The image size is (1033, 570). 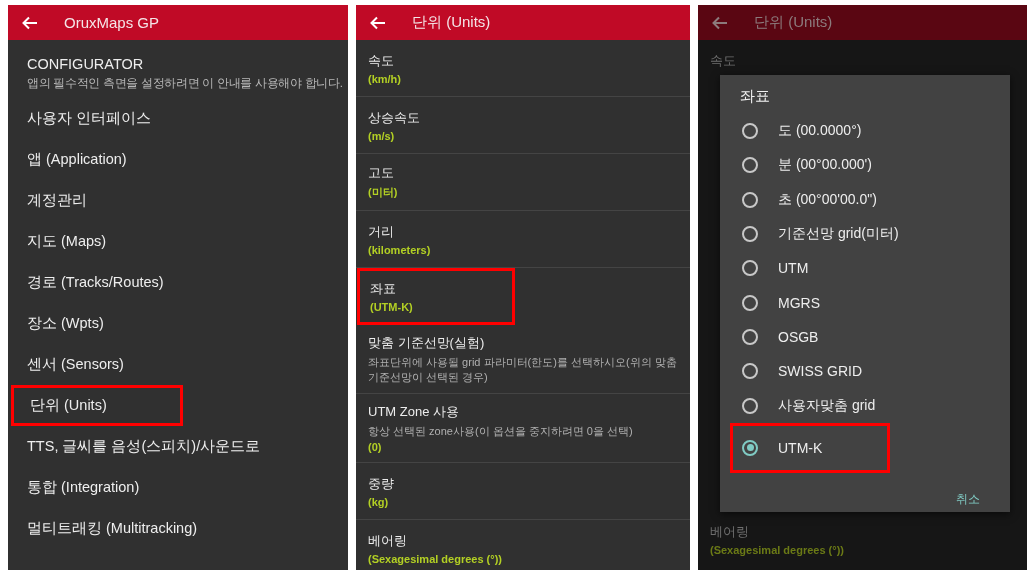 What do you see at coordinates (523, 359) in the screenshot?
I see `preference-row: 맞춤 기준선망(실험) 좌표단위에 사용될 grid 파라미터(한도)를 선택하시오(위의 맞춤 기준선망이 선택된 경우)` at bounding box center [523, 359].